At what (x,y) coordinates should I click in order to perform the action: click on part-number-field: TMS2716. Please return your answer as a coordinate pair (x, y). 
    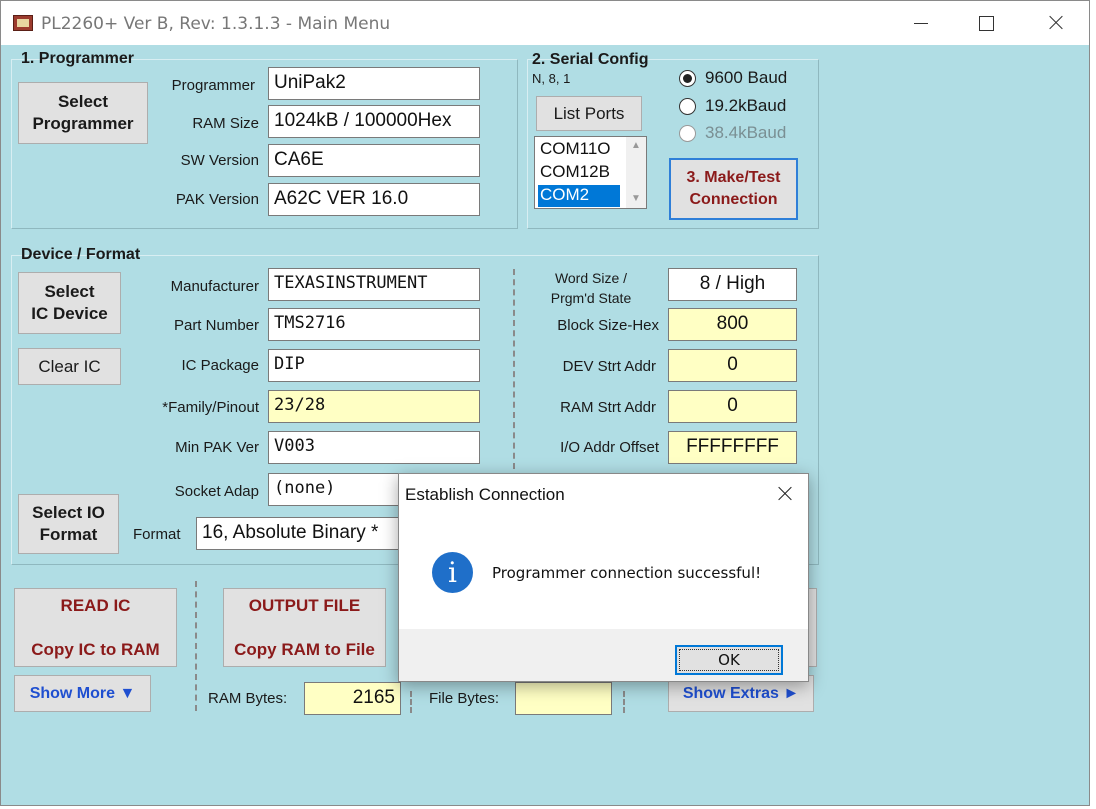
    Looking at the image, I should click on (374, 324).